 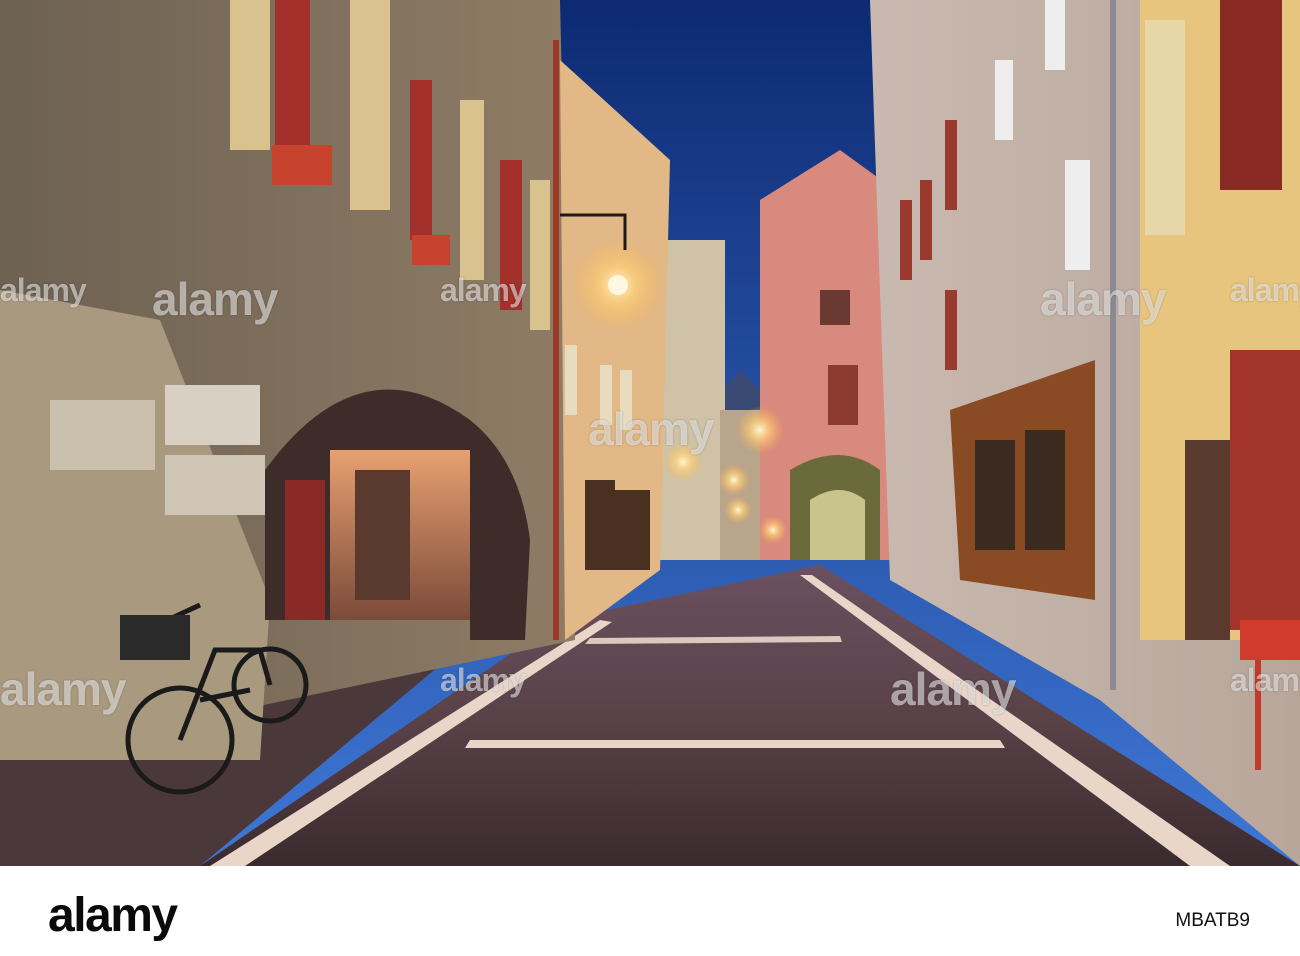 What do you see at coordinates (1212, 920) in the screenshot?
I see `image-id: MBATB9` at bounding box center [1212, 920].